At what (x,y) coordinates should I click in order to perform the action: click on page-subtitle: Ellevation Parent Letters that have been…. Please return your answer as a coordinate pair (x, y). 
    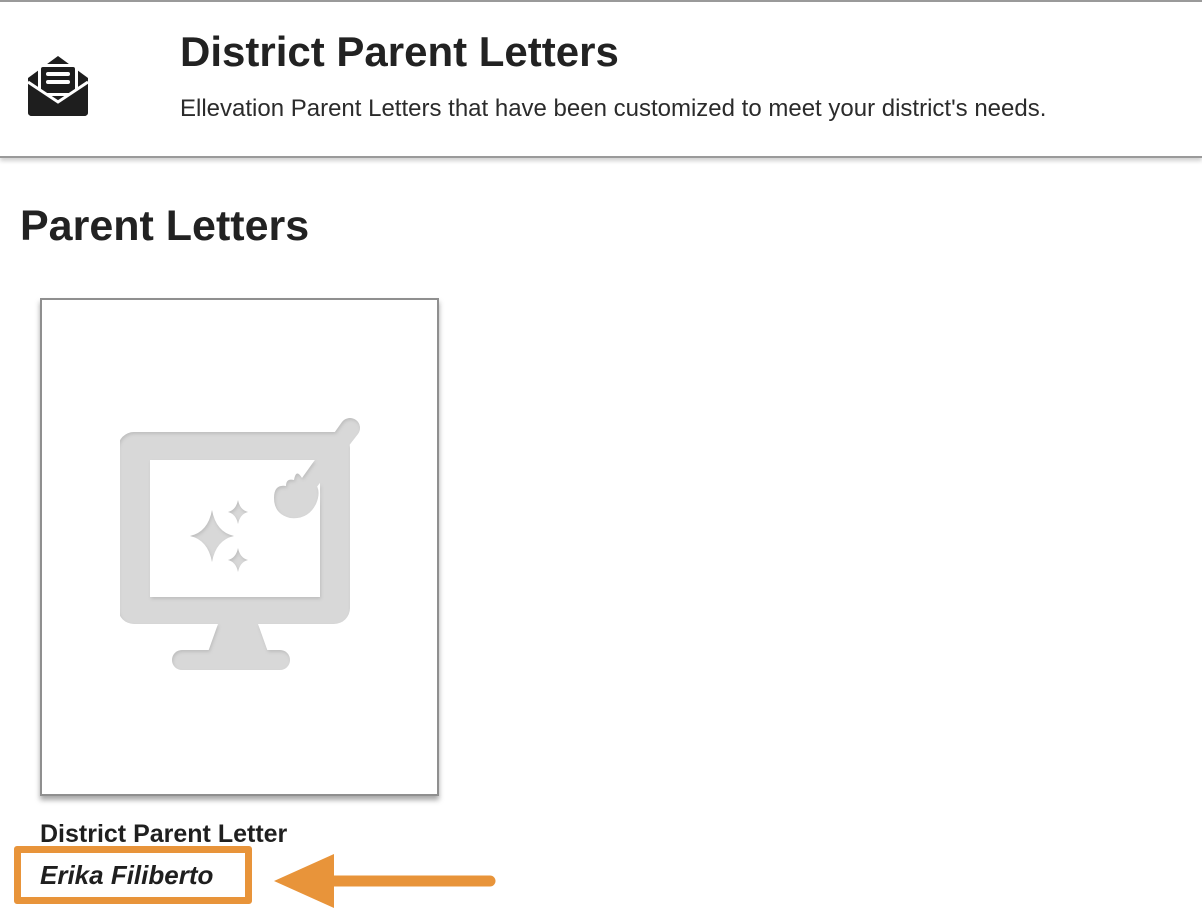
    Looking at the image, I should click on (613, 108).